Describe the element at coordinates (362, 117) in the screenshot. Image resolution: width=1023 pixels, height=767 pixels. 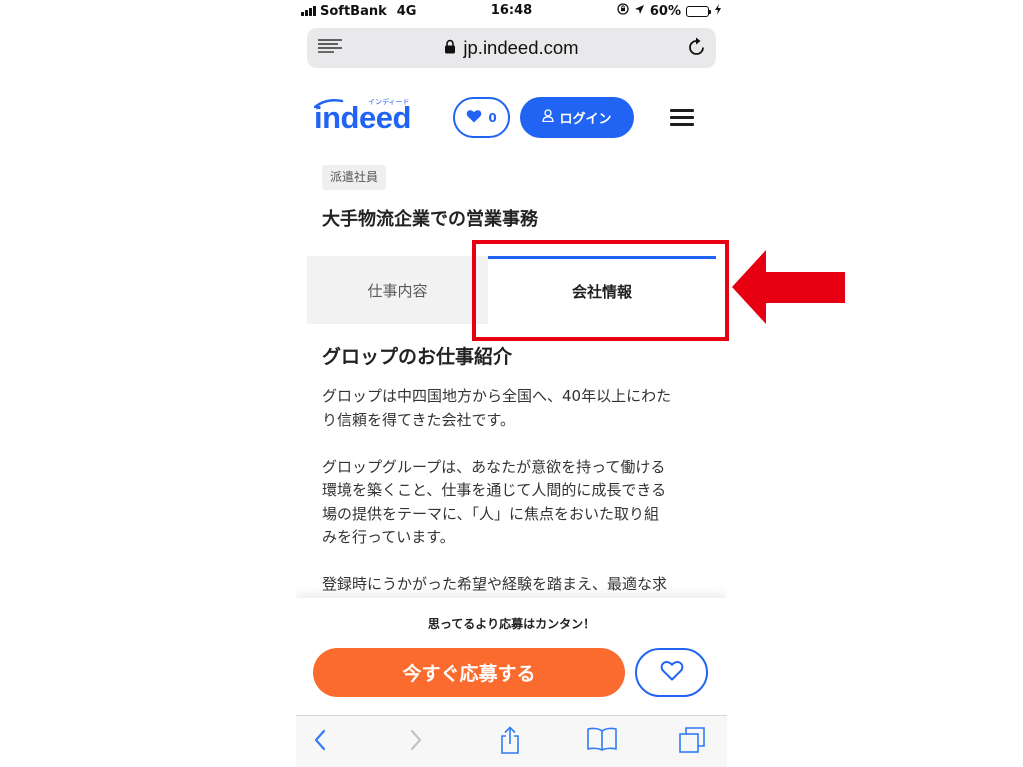
I see `logo-text: indeed` at that location.